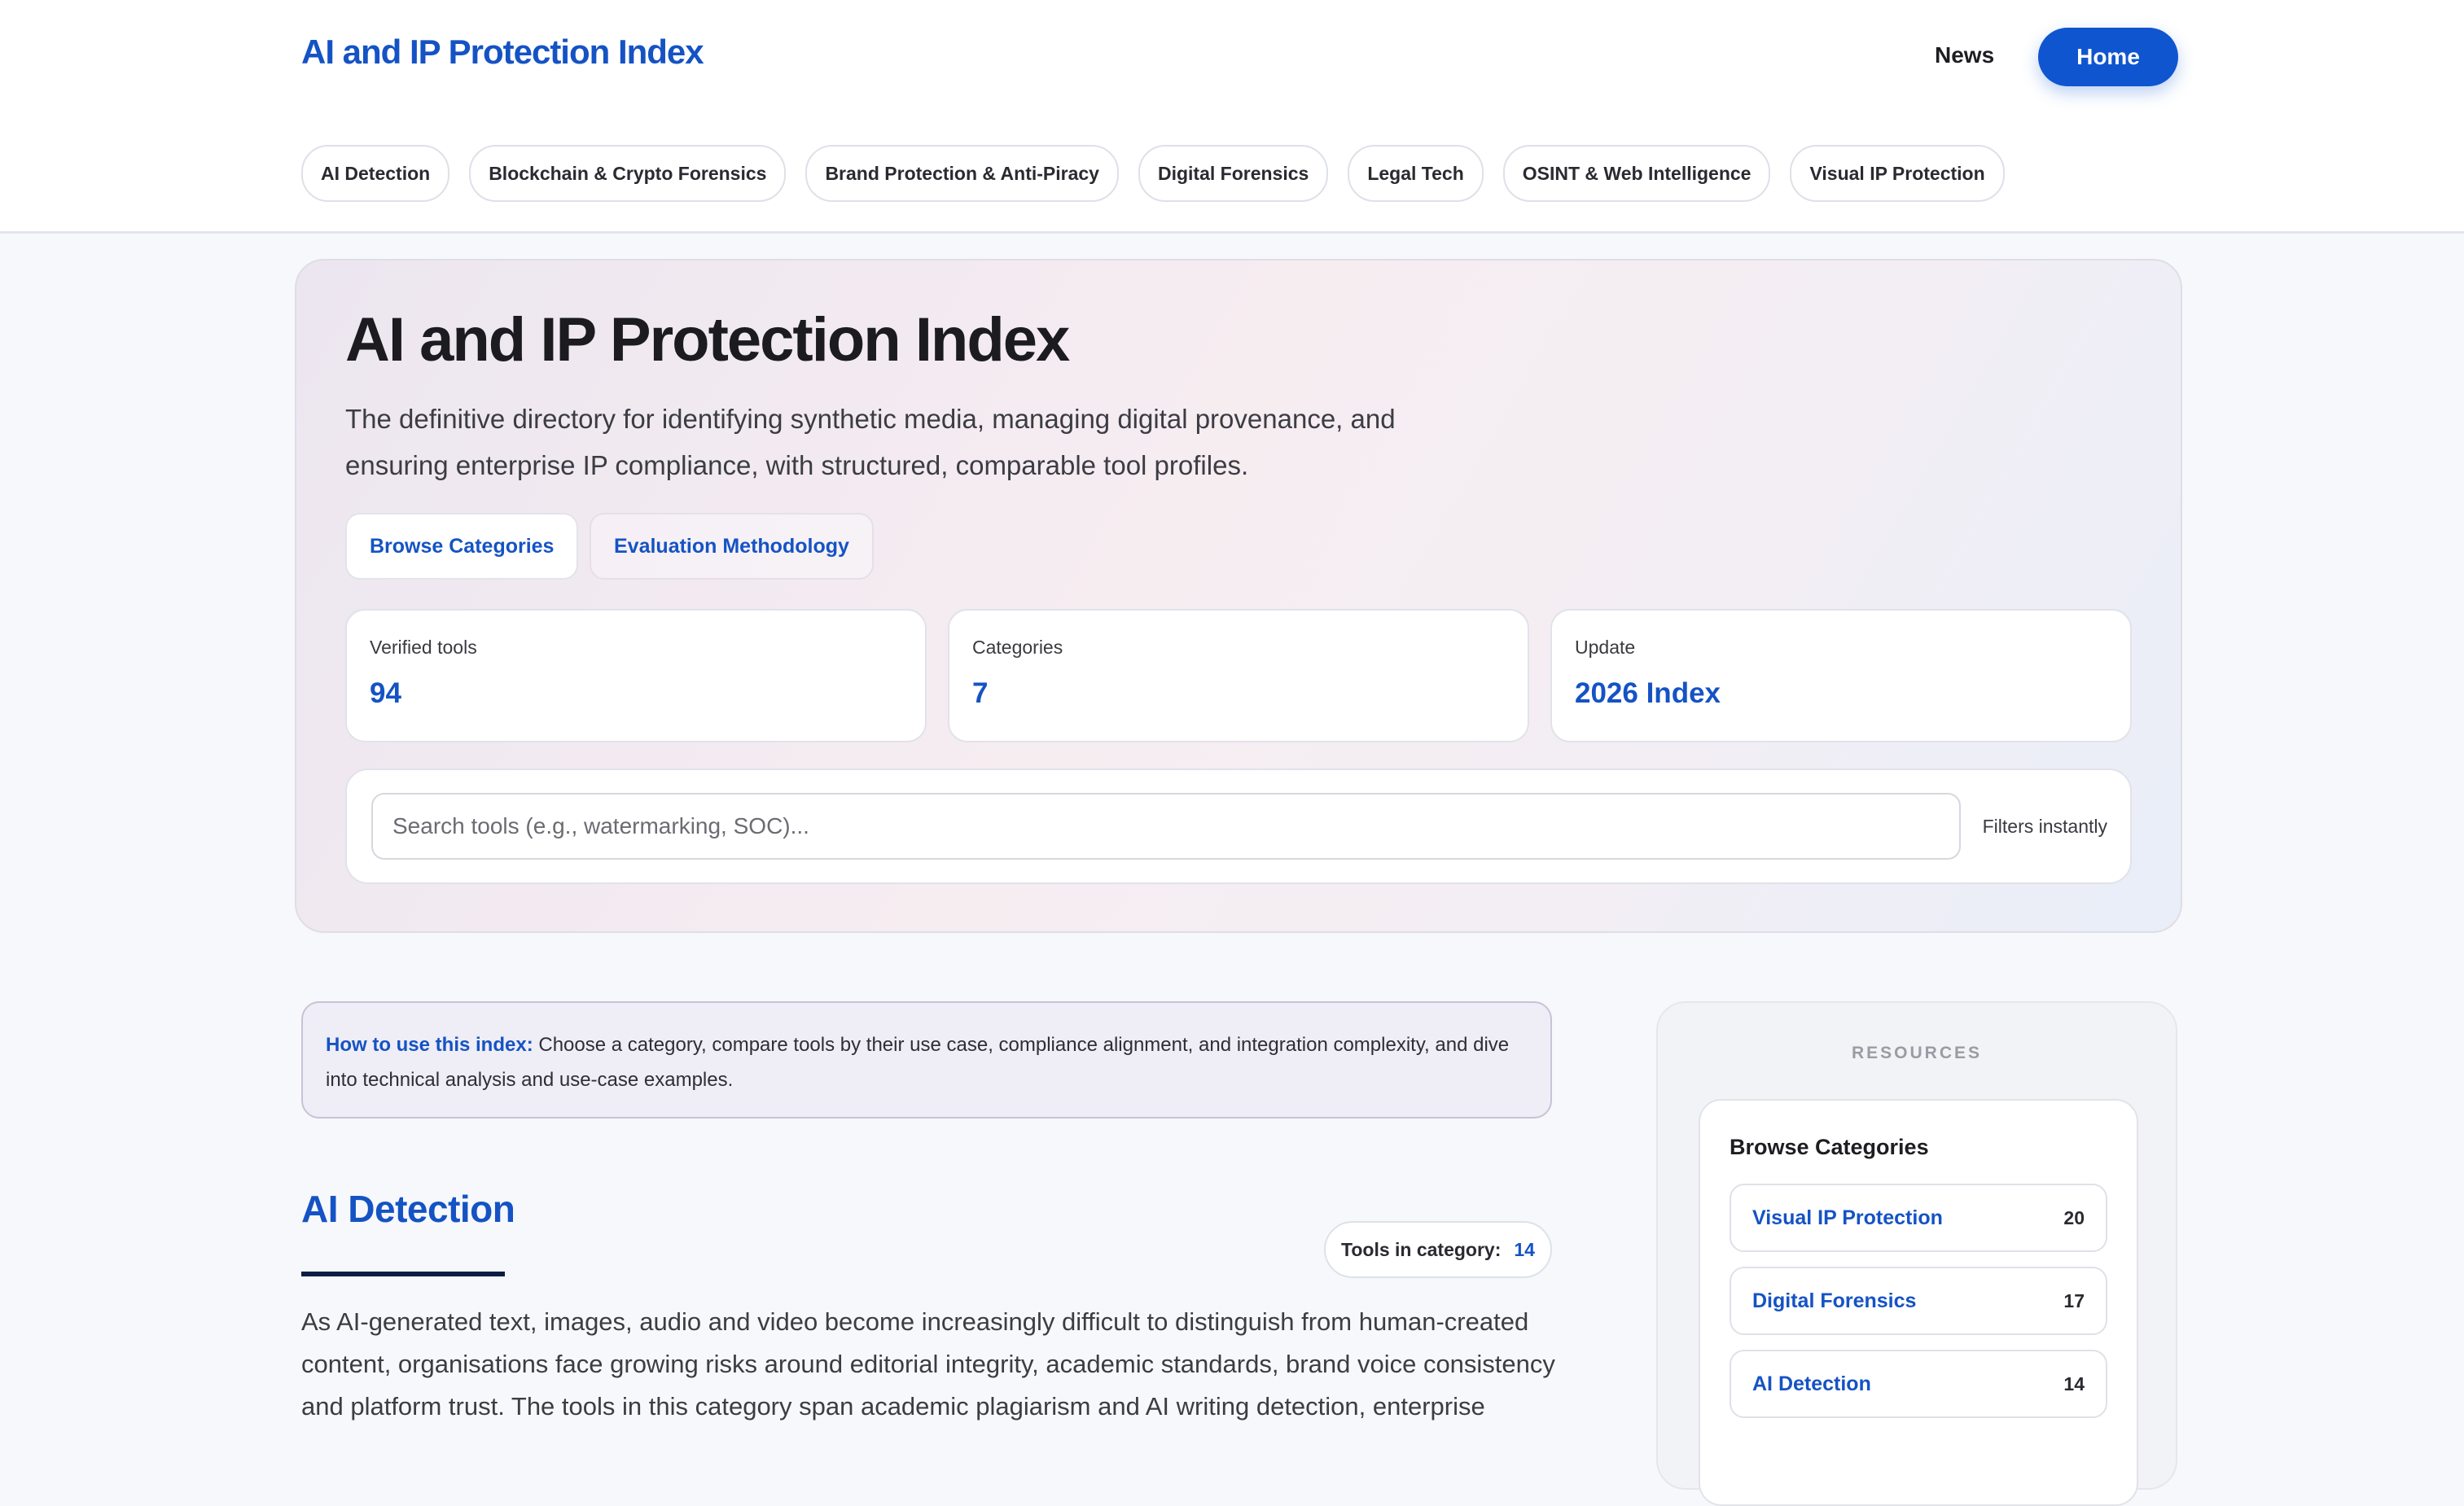  Describe the element at coordinates (628, 173) in the screenshot. I see `chip-blockchain-crypto-forensics: Blockchain & Crypto Forensics` at that location.